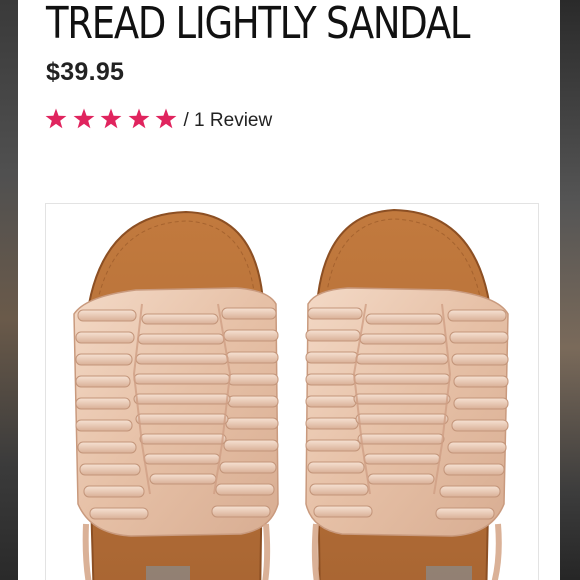 This screenshot has width=580, height=580. Describe the element at coordinates (9, 290) in the screenshot. I see `background-left-edge` at that location.